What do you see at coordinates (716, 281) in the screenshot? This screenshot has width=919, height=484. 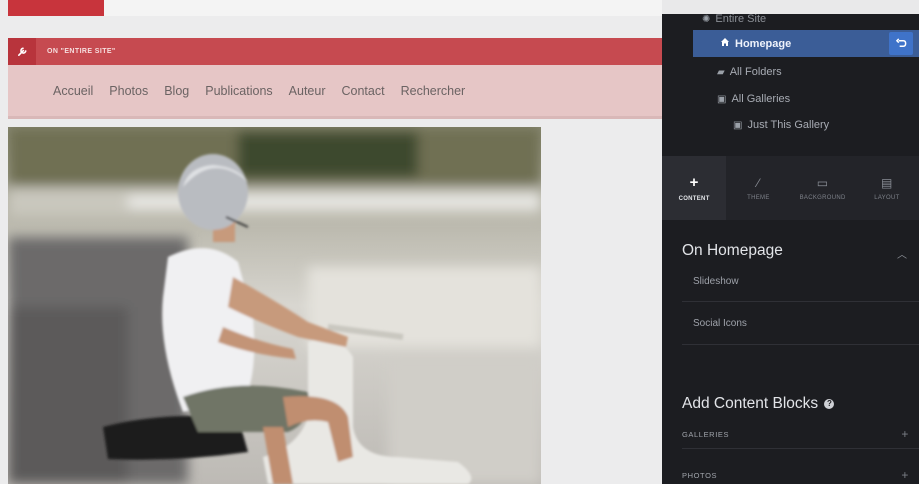 I see `content-block-slideshow: Slideshow` at bounding box center [716, 281].